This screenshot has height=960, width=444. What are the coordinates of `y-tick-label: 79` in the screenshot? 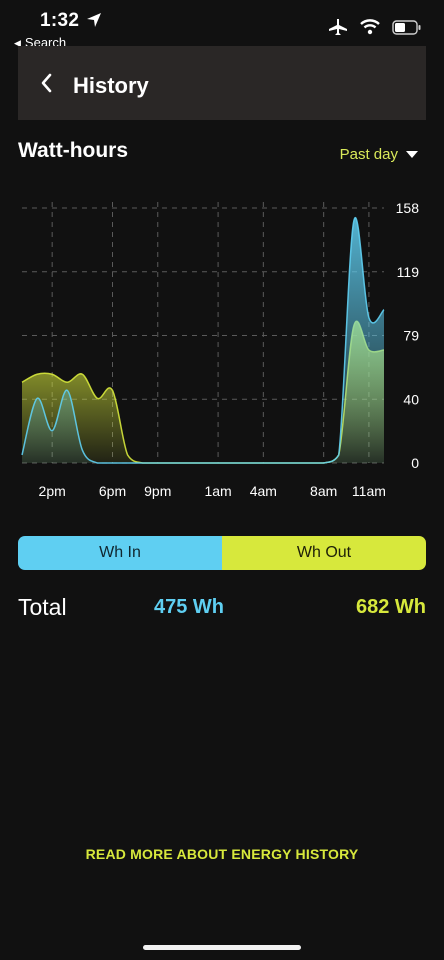 It's located at (411, 336).